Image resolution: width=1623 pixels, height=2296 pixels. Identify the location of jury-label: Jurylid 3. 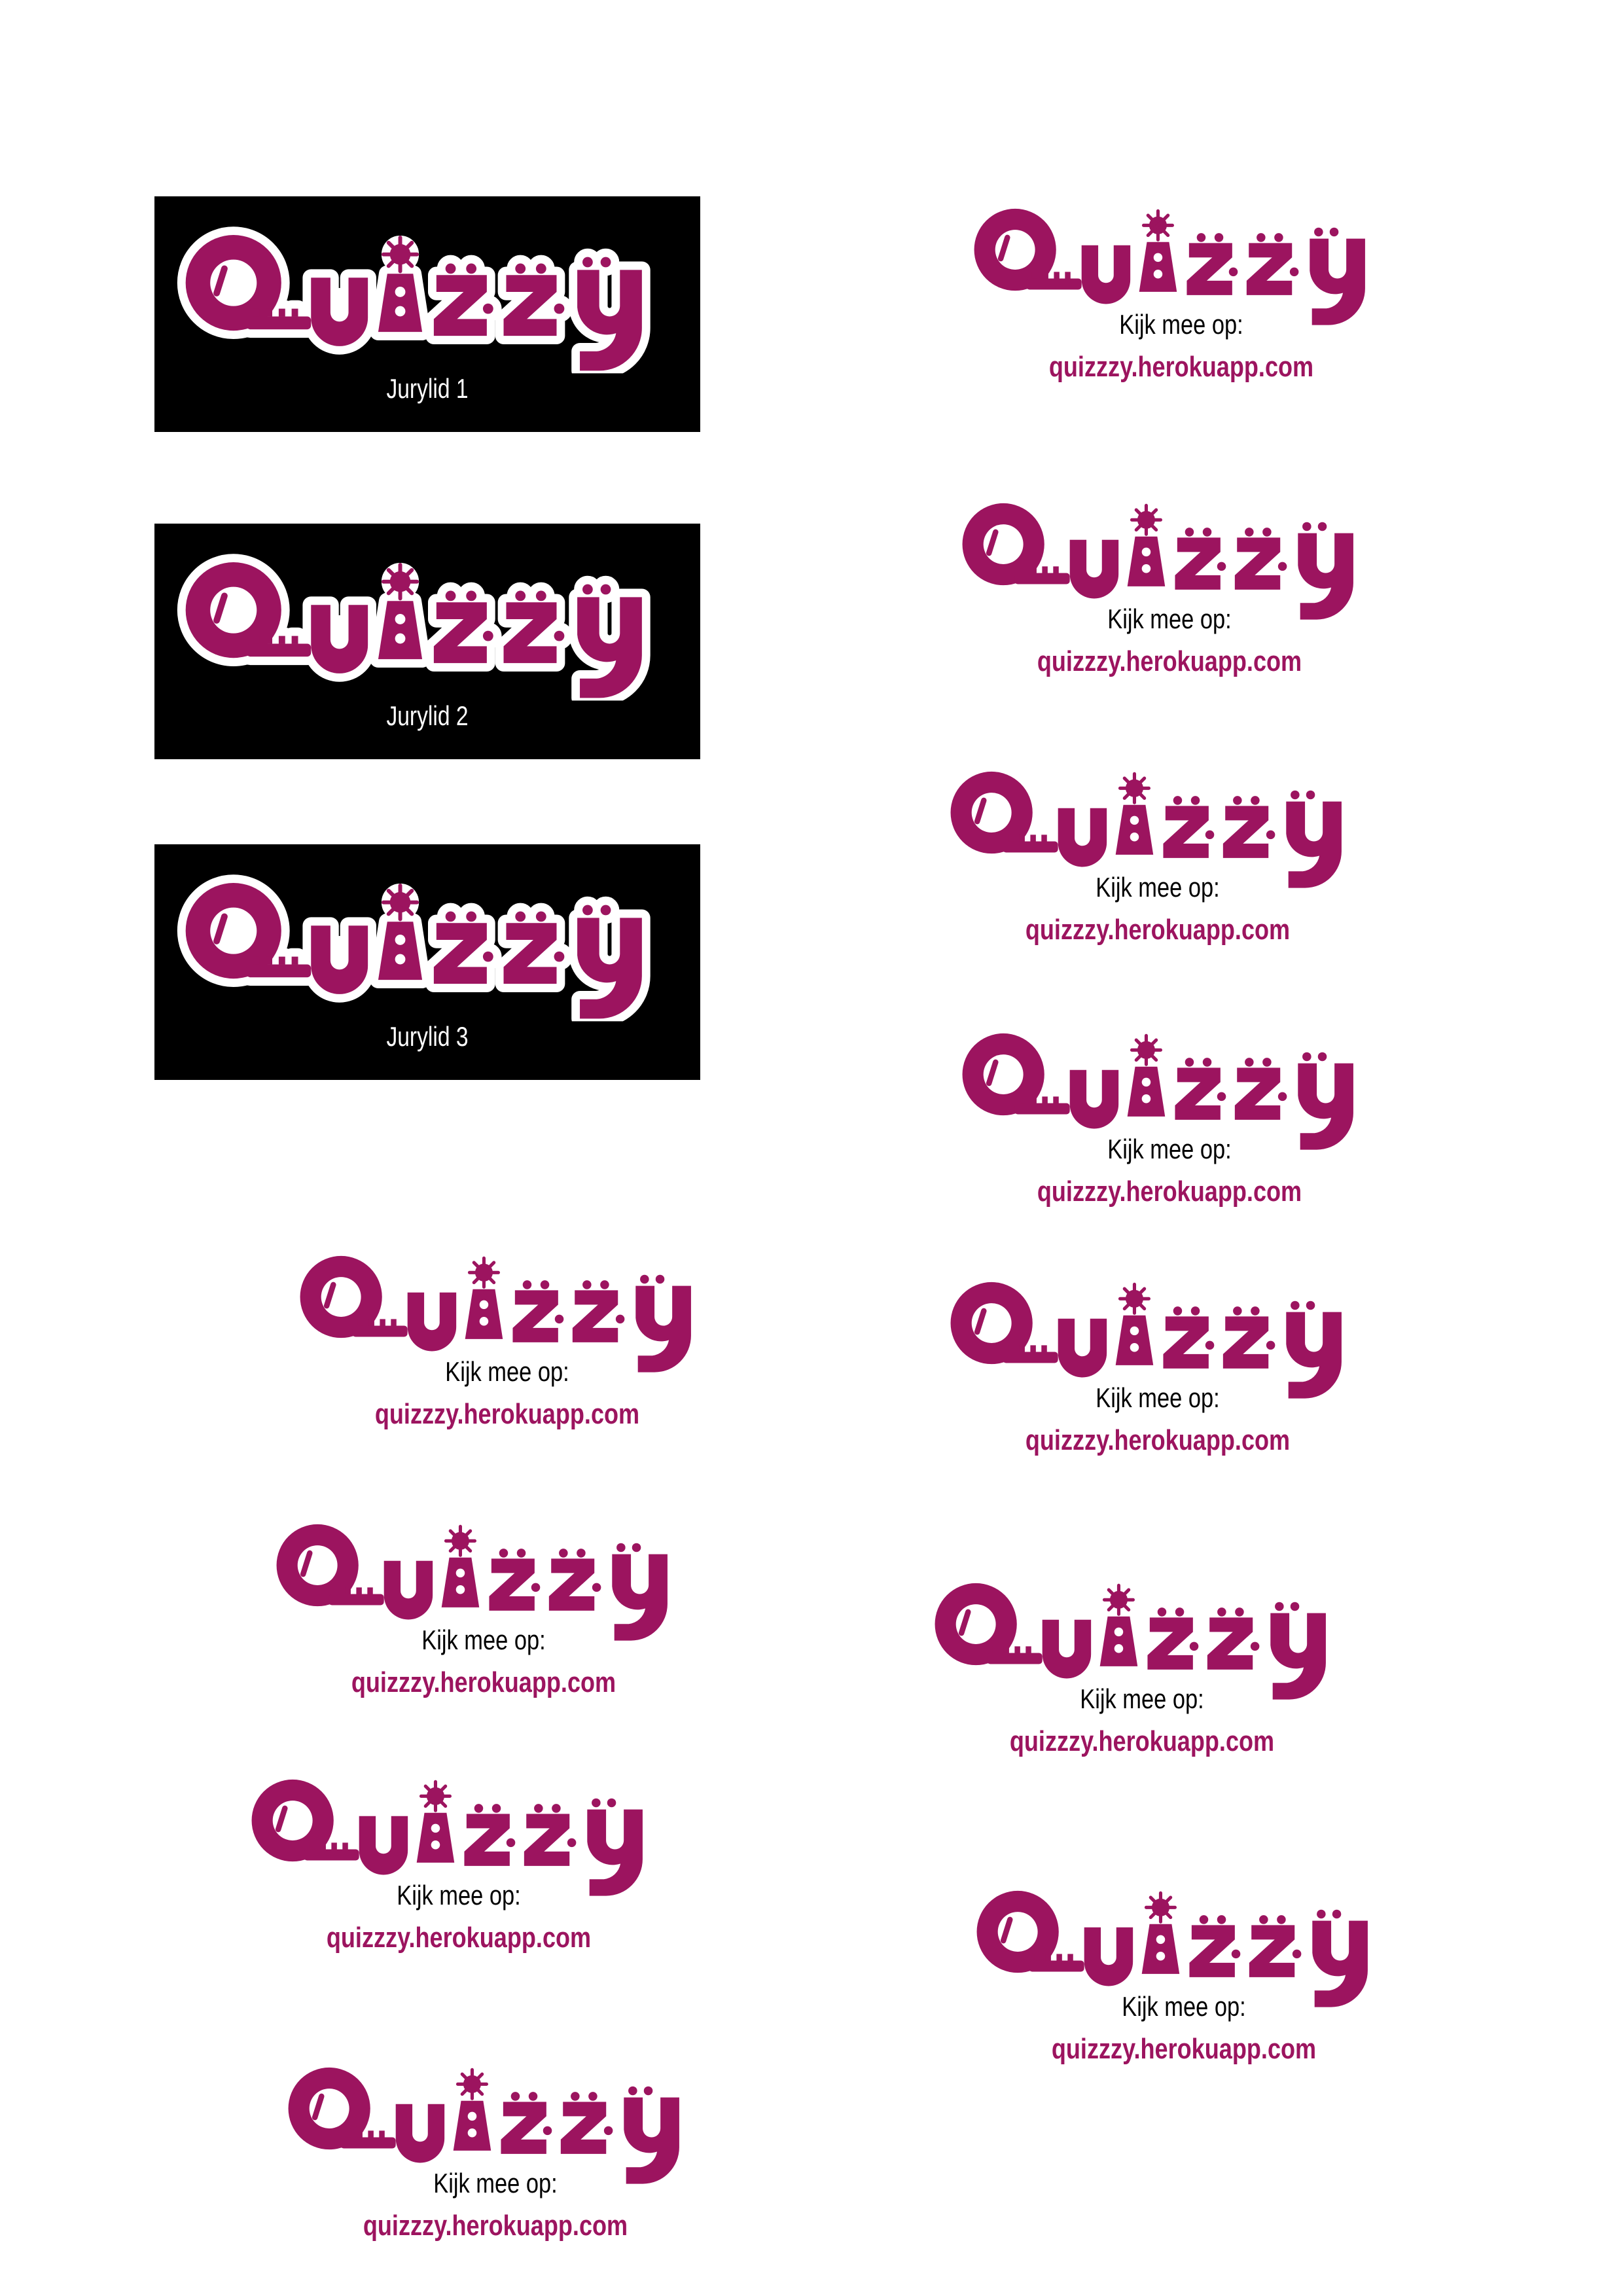
(428, 1036).